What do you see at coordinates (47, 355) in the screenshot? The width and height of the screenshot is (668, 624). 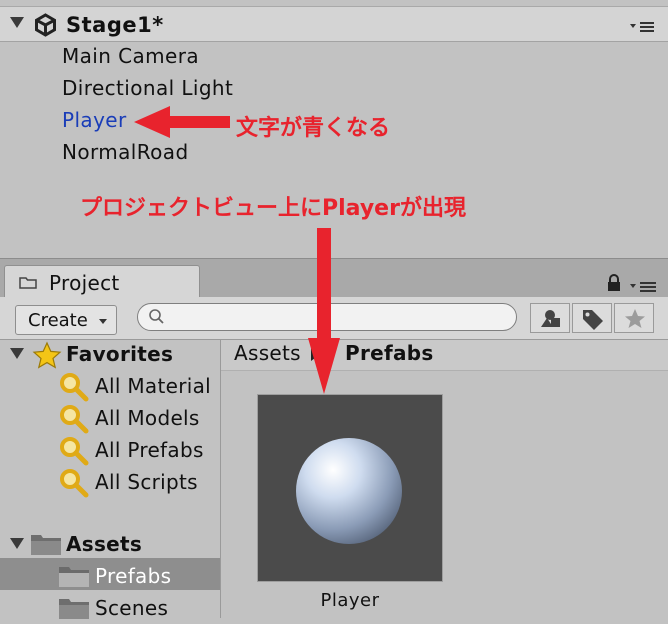 I see `favorites-star-icon` at bounding box center [47, 355].